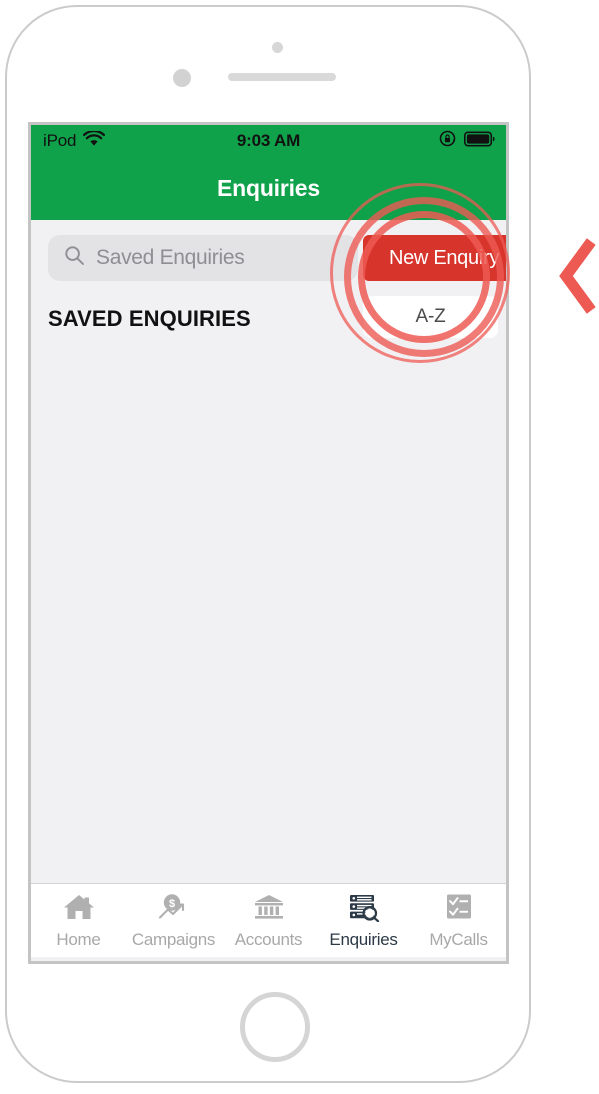  I want to click on sort-order-label: A-Z, so click(430, 316).